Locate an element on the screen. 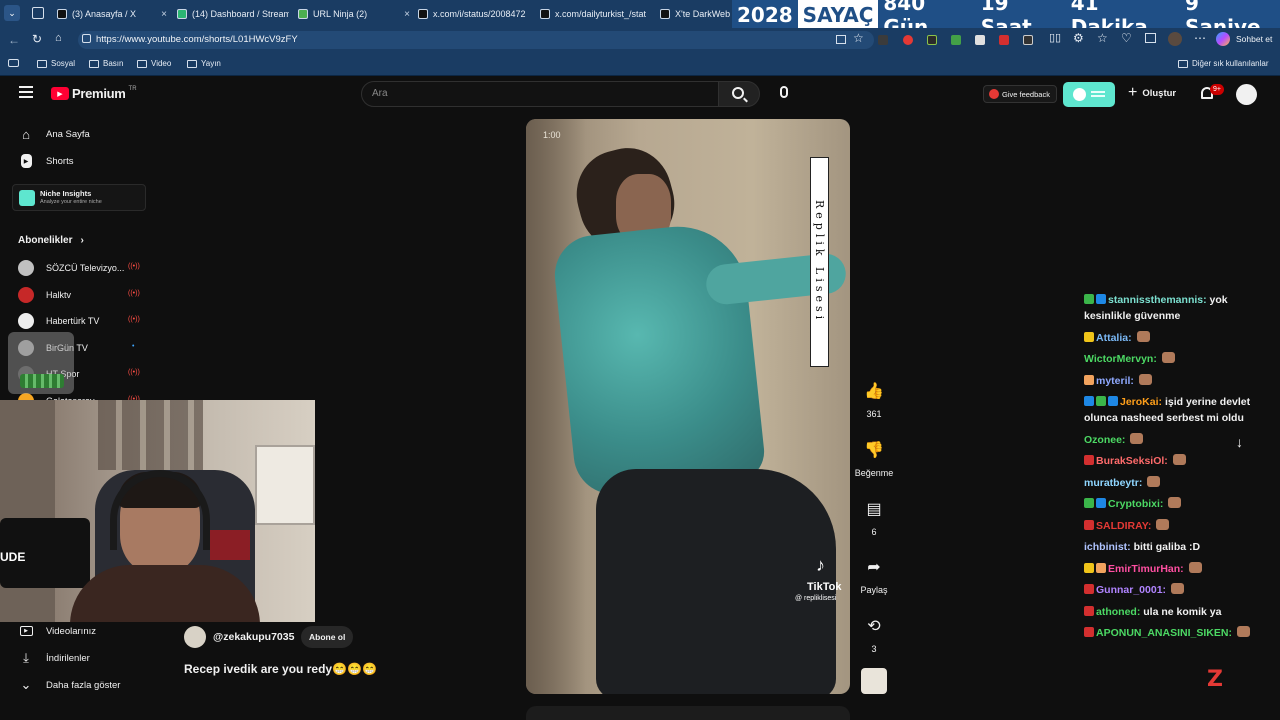 This screenshot has height=720, width=1280. channel-name: Halktv is located at coordinates (59, 294).